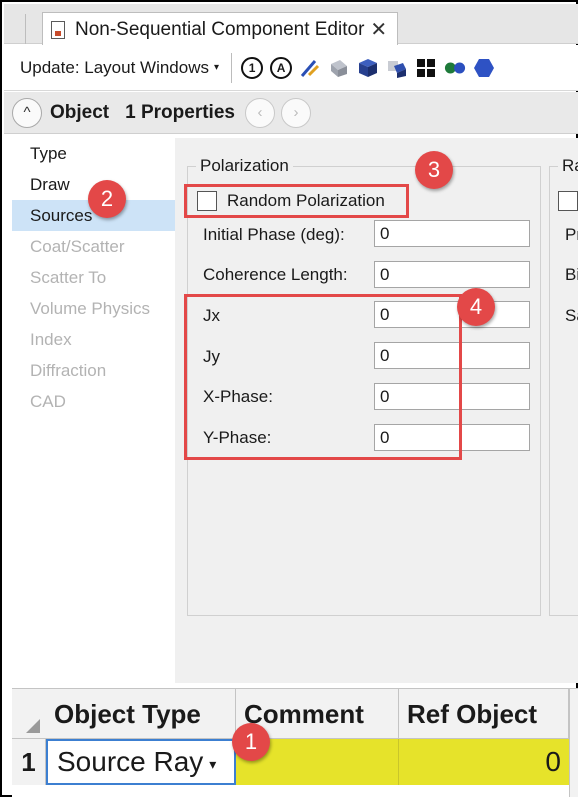 The height and width of the screenshot is (797, 578). Describe the element at coordinates (274, 234) in the screenshot. I see `initial-phase-label: Initial Phase (deg):` at that location.